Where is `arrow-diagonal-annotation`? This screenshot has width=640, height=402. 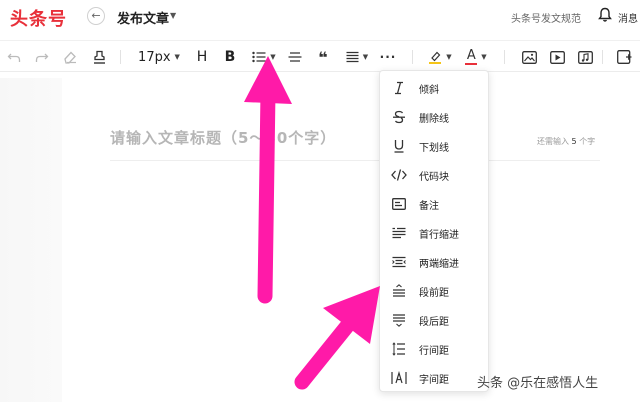
arrow-diagonal-annotation is located at coordinates (337, 338).